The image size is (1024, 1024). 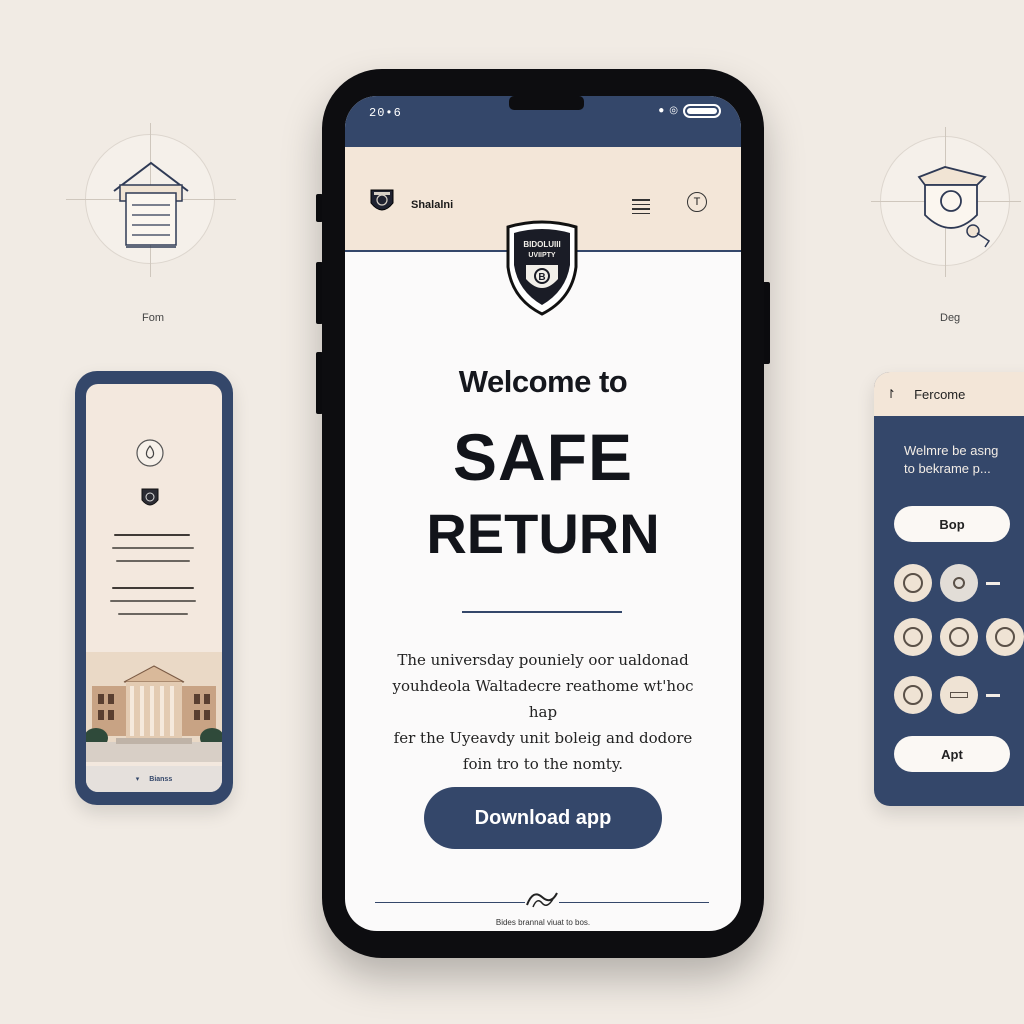 I want to click on left-caption: Fom, so click(x=153, y=318).